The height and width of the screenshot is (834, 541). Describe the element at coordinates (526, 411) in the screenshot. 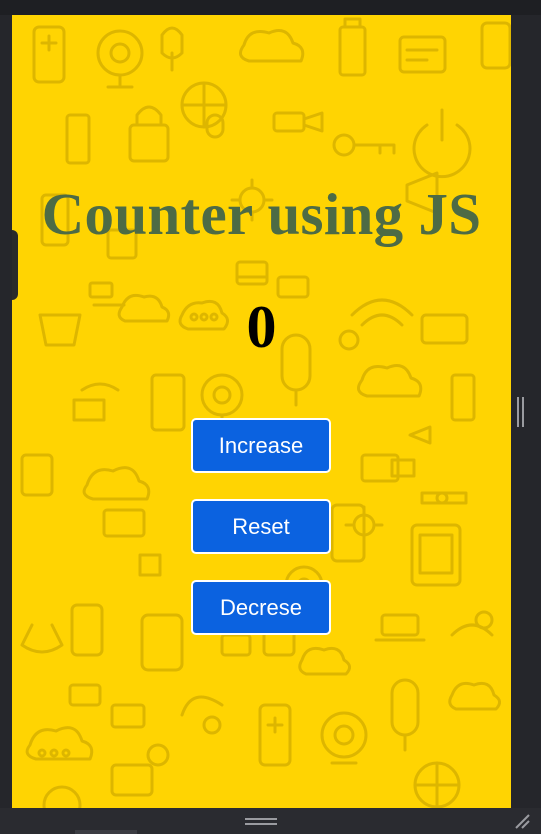

I see `right-gutter` at that location.